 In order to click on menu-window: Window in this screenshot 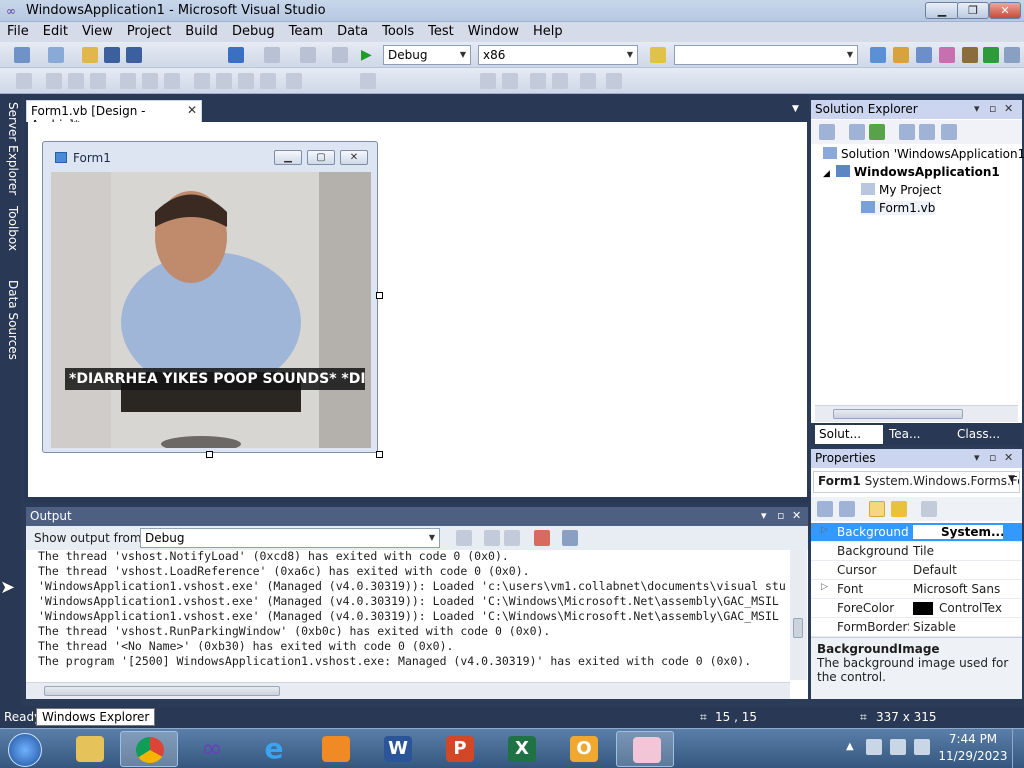, I will do `click(493, 30)`.